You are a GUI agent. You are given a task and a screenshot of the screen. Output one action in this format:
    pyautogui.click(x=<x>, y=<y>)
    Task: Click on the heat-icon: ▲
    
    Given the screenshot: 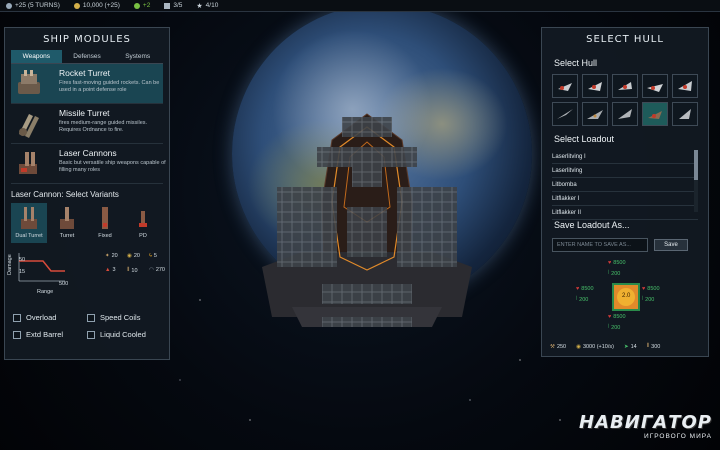 What is the action you would take?
    pyautogui.click(x=108, y=270)
    